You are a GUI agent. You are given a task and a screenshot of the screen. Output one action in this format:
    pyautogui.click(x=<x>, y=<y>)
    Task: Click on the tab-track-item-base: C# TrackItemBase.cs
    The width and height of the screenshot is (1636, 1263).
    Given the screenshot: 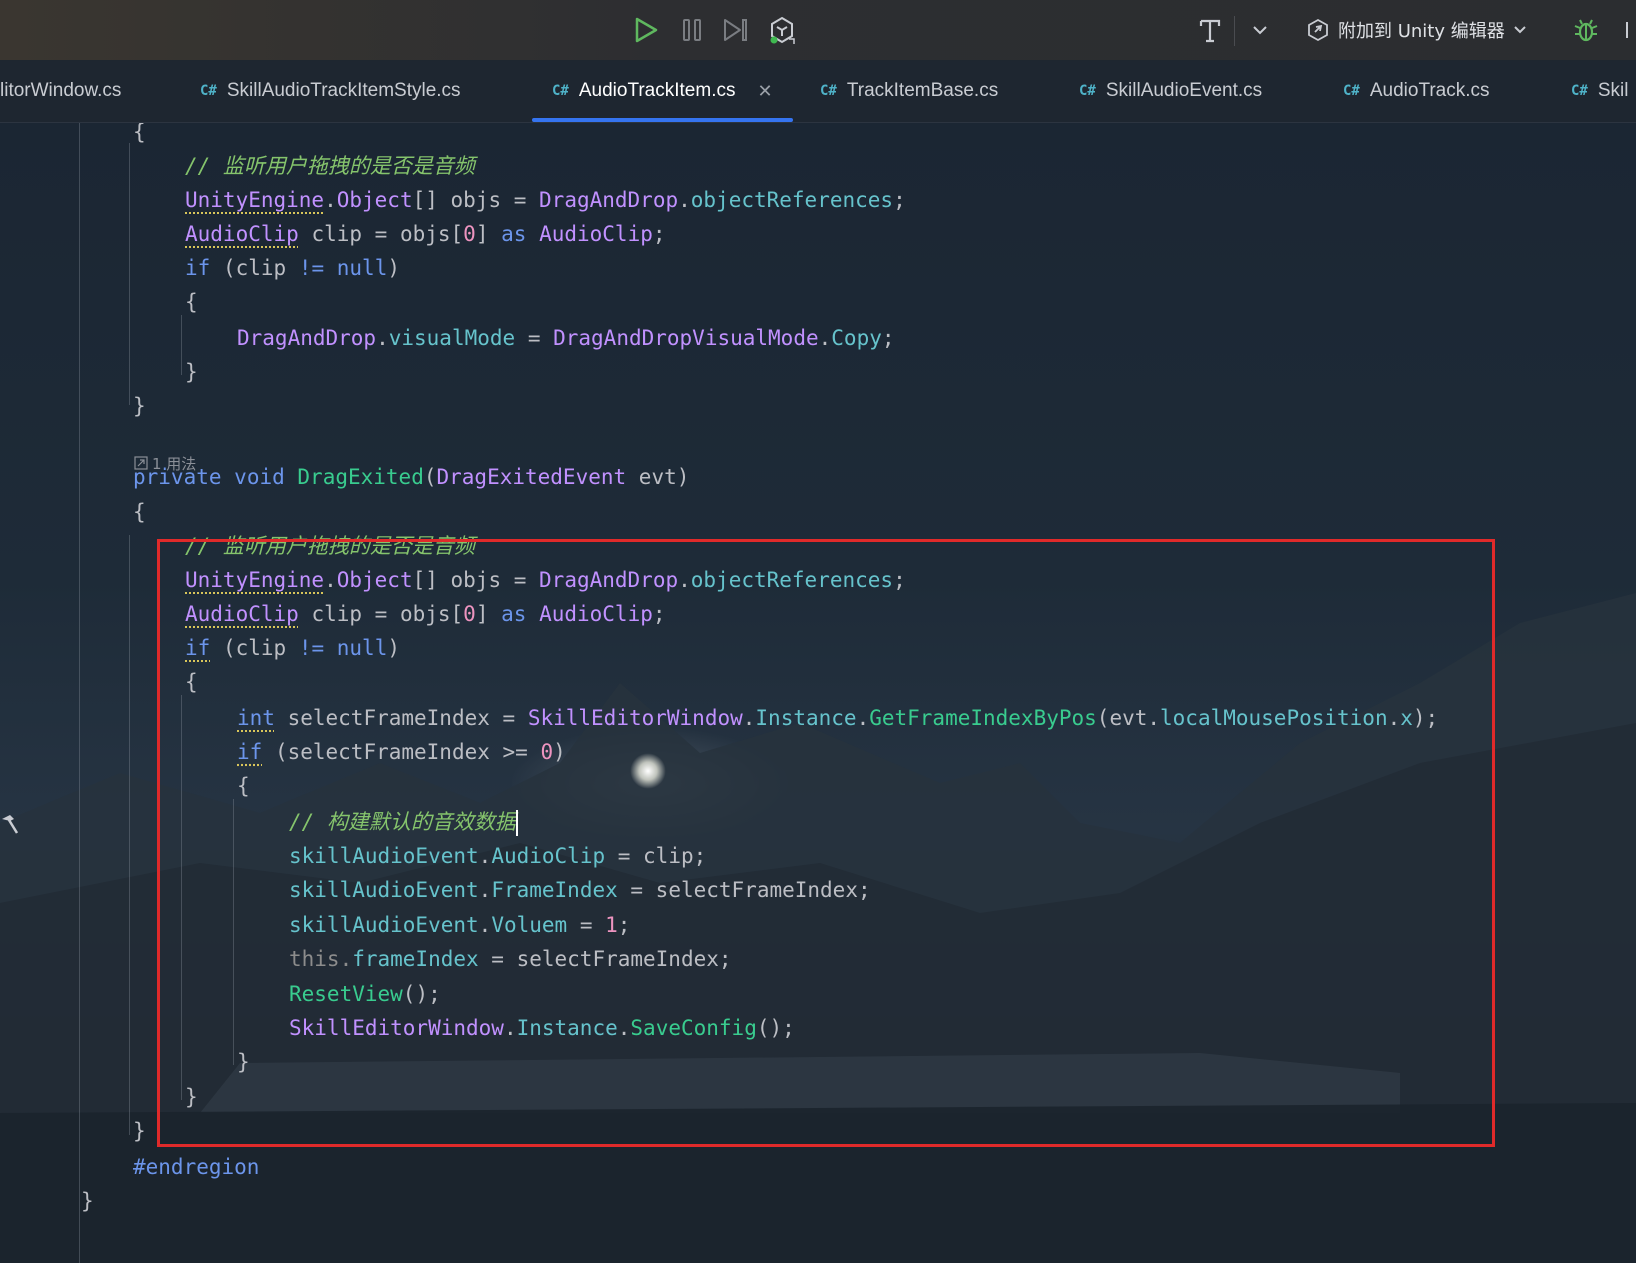 What is the action you would take?
    pyautogui.click(x=909, y=91)
    